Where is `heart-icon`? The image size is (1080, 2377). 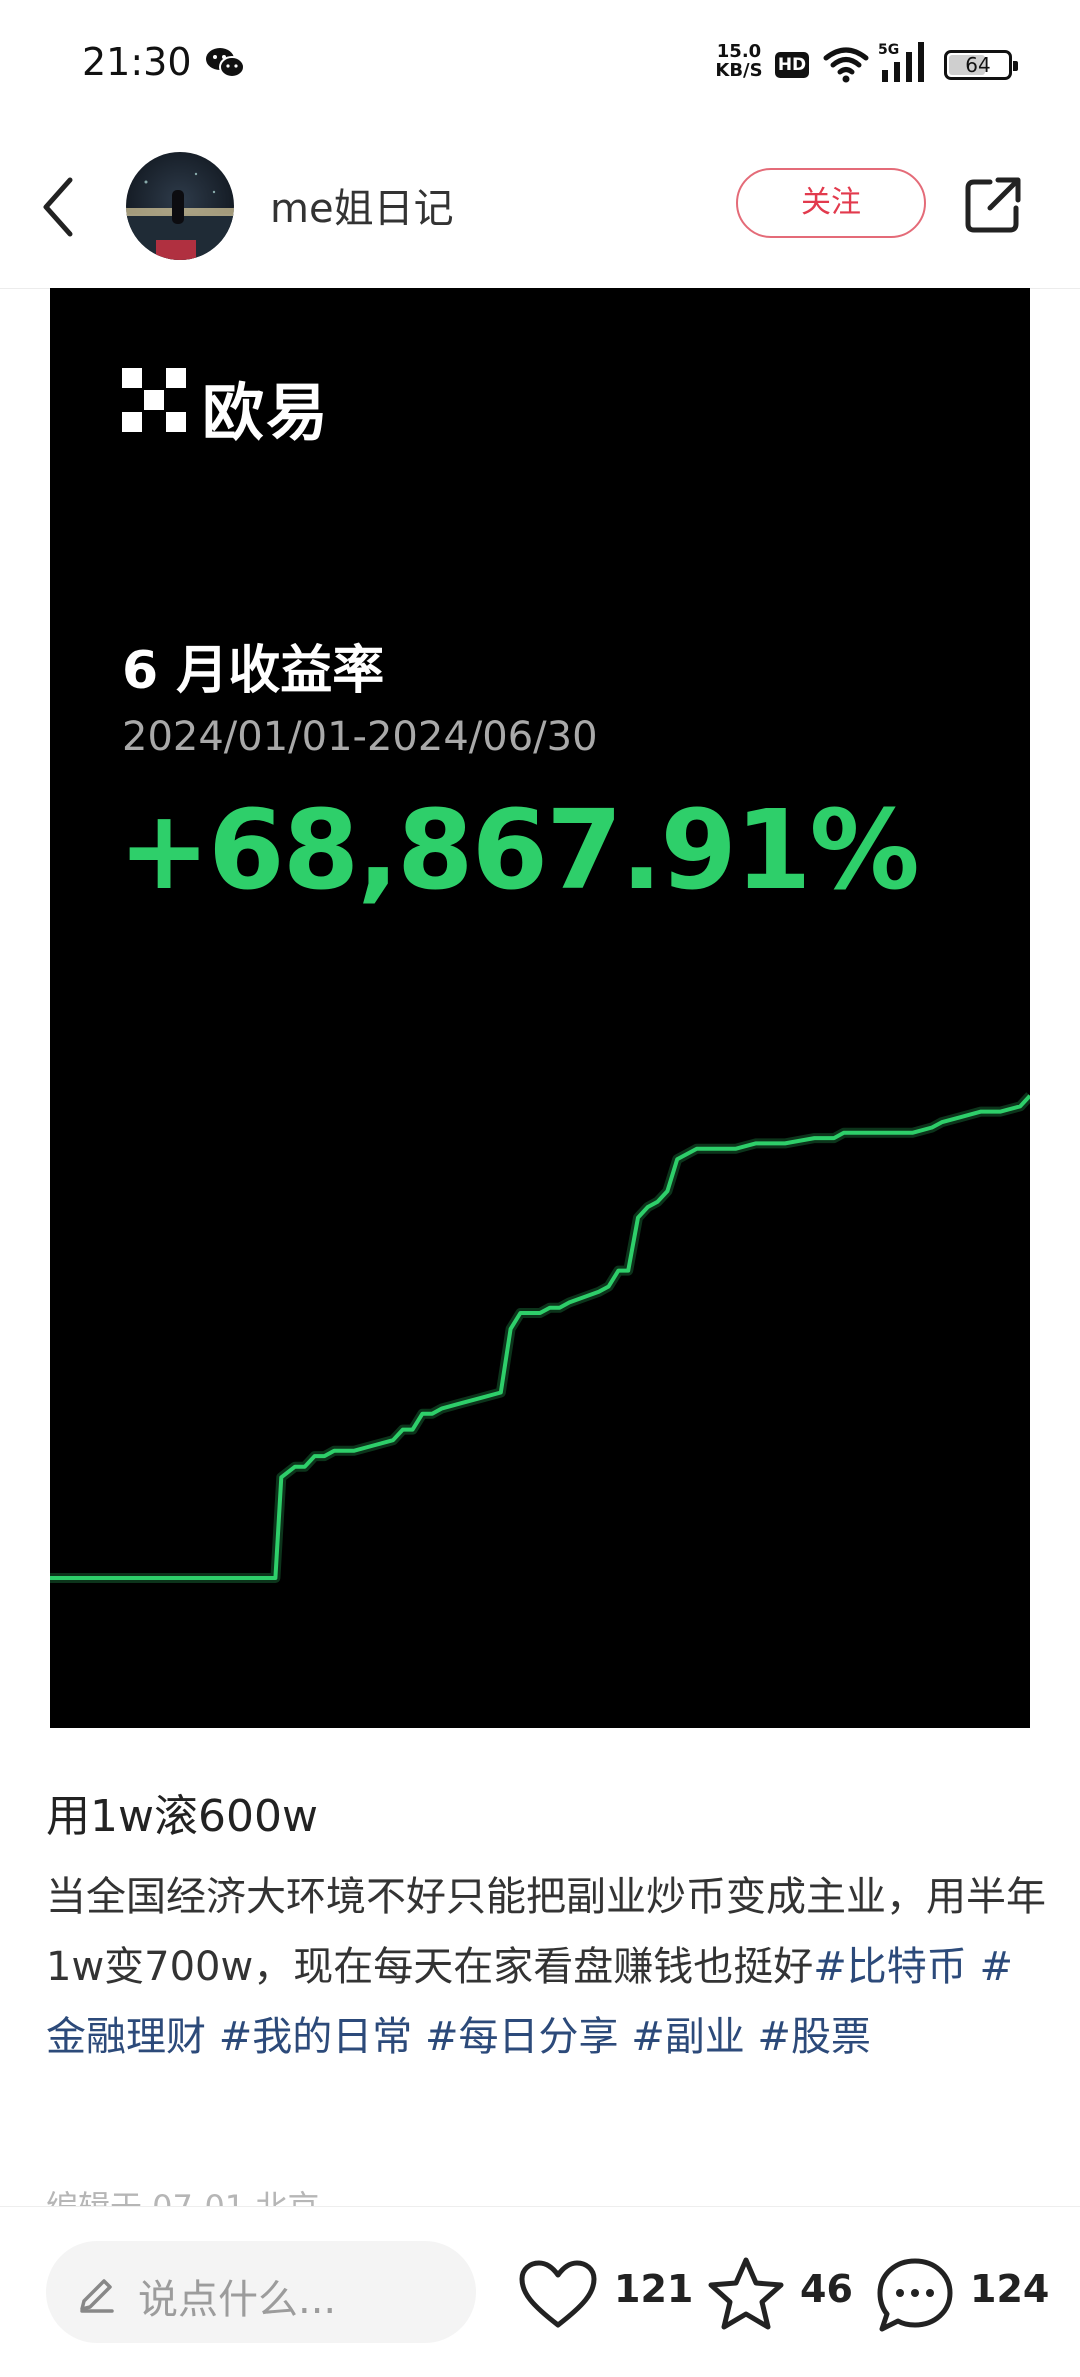 heart-icon is located at coordinates (558, 2295).